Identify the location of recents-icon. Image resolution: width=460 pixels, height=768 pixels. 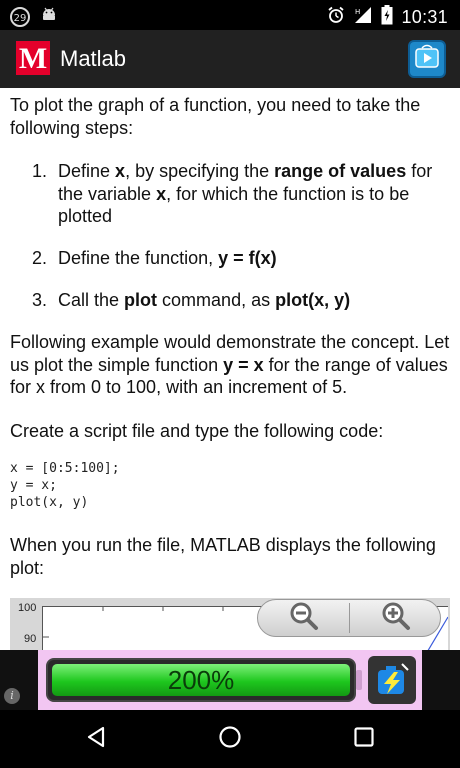
(364, 739).